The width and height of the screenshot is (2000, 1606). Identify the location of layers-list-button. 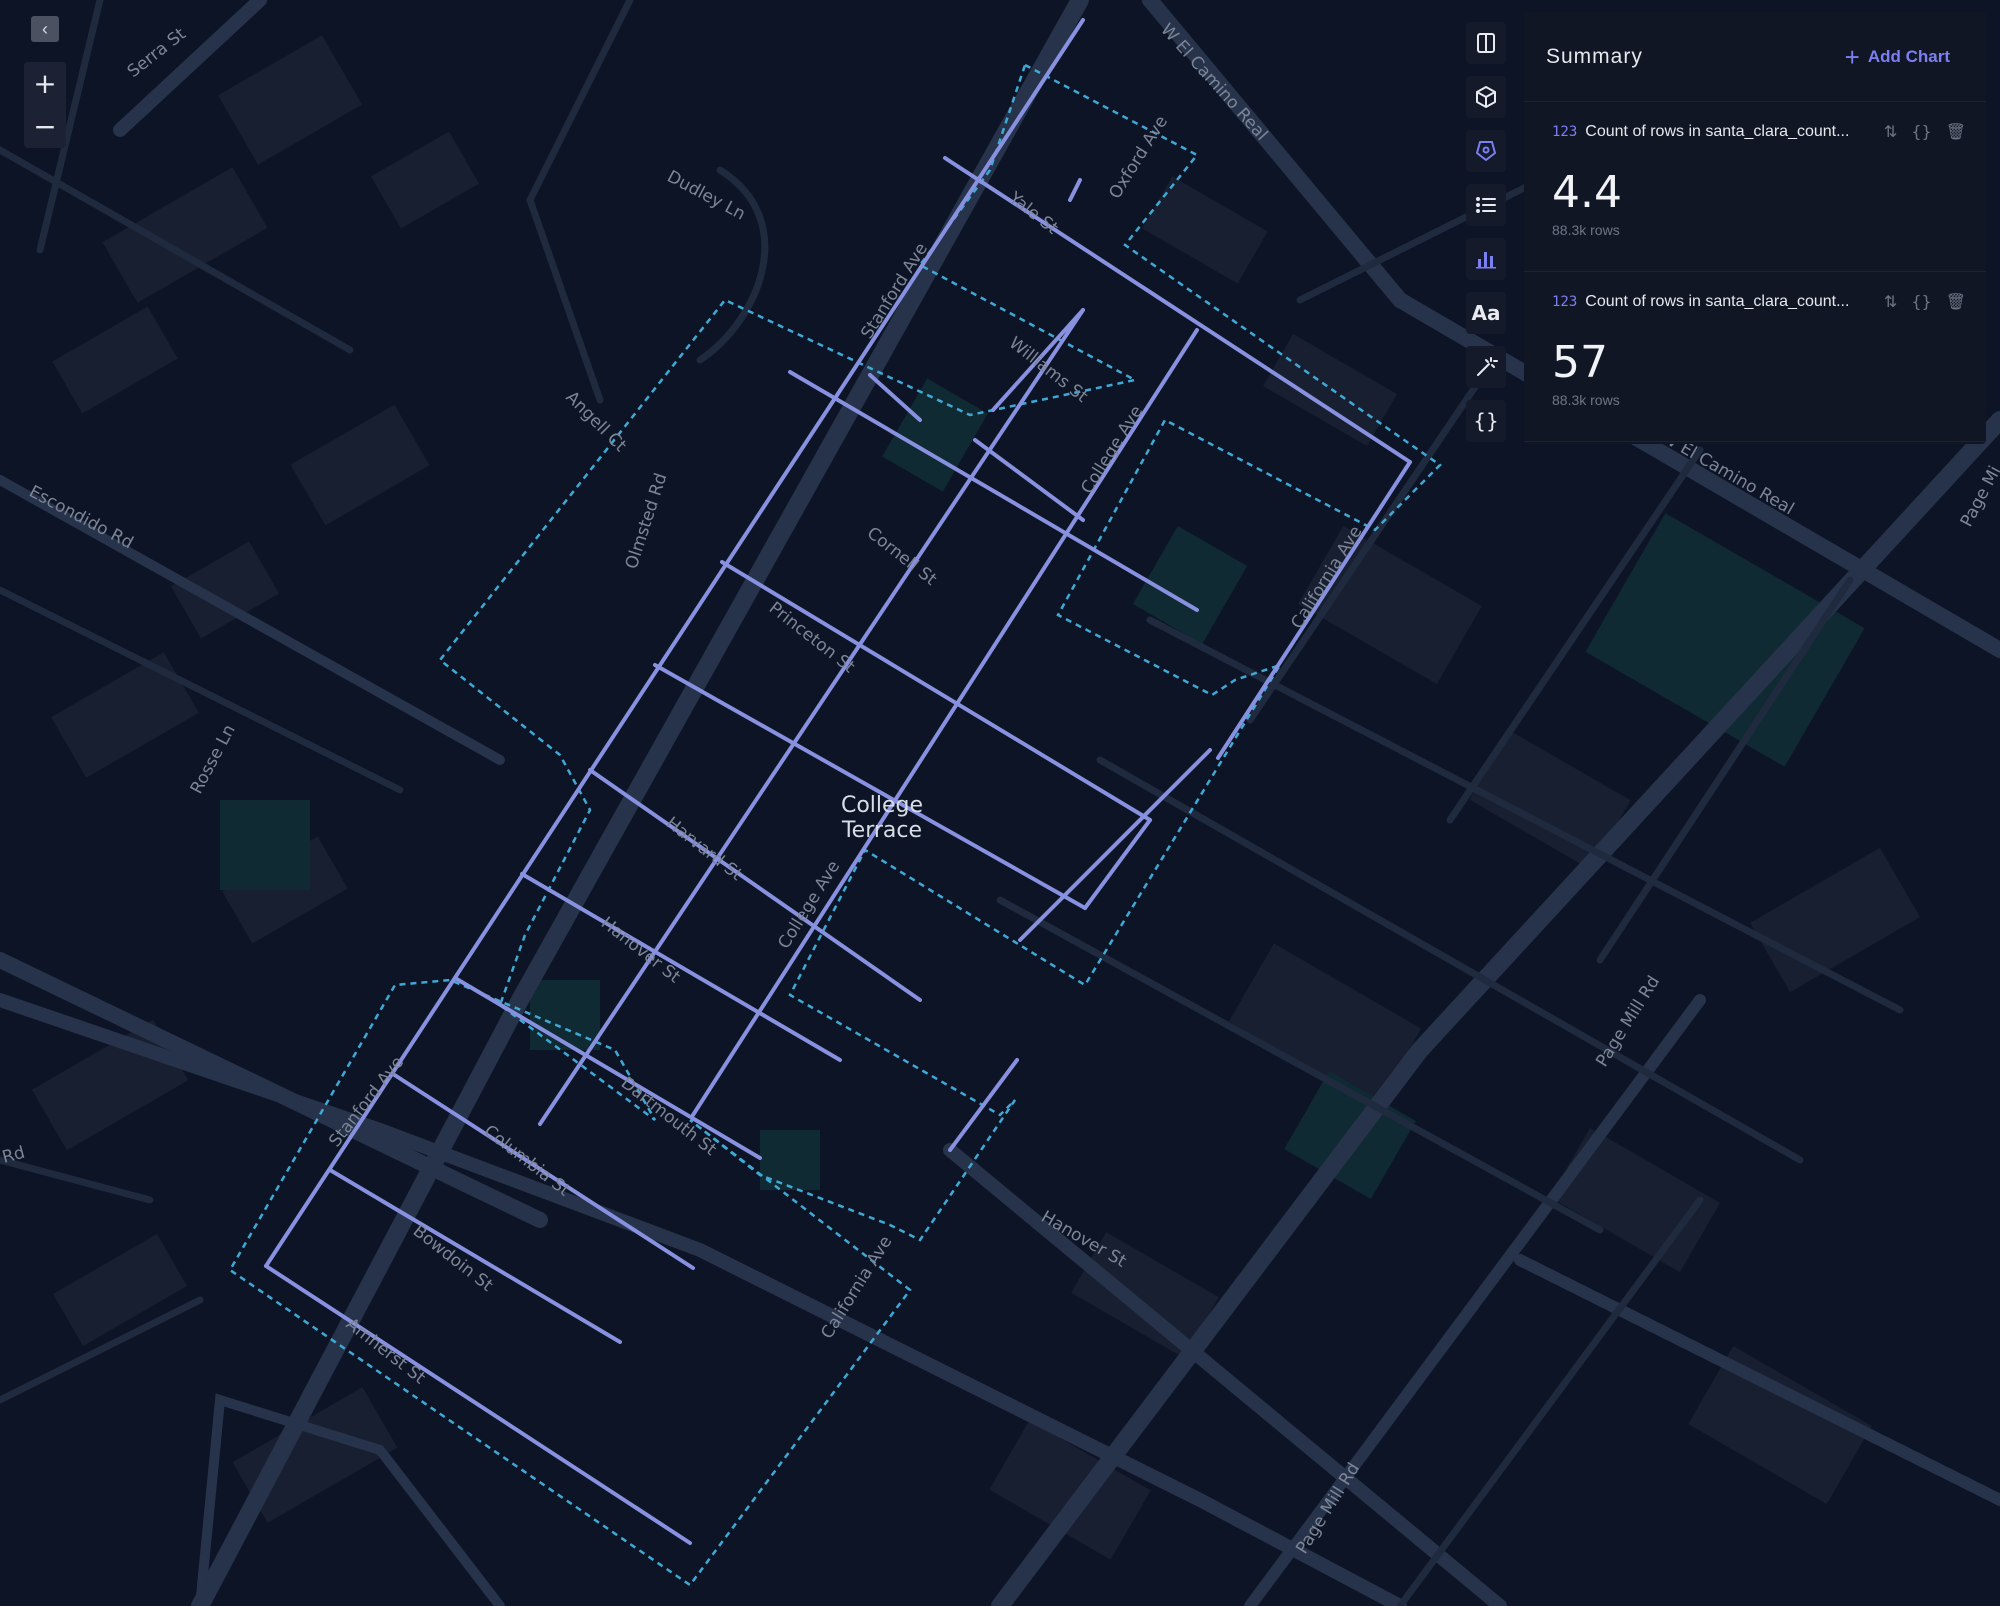
(1486, 205).